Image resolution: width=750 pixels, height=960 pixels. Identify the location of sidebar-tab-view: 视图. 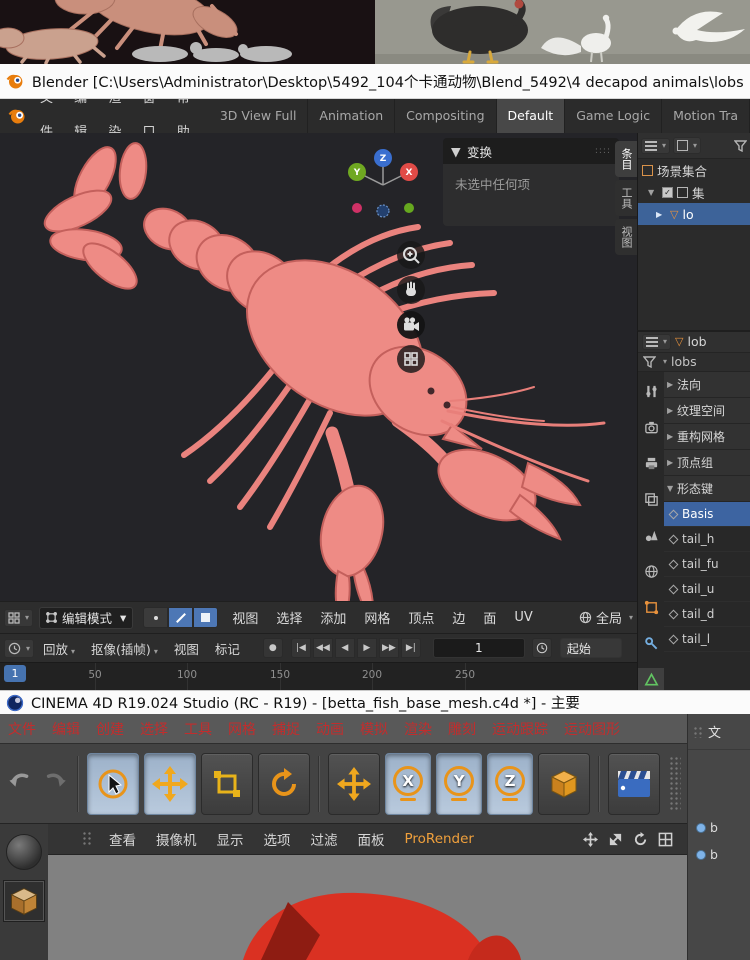
(626, 237).